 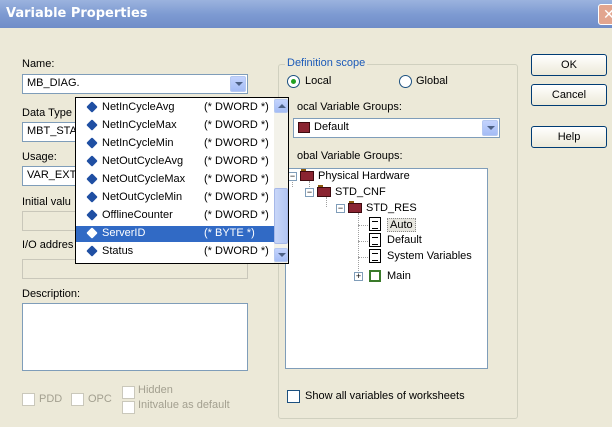 I want to click on list-item: NetOutCycleAvg (* DWORD *), so click(x=176, y=162).